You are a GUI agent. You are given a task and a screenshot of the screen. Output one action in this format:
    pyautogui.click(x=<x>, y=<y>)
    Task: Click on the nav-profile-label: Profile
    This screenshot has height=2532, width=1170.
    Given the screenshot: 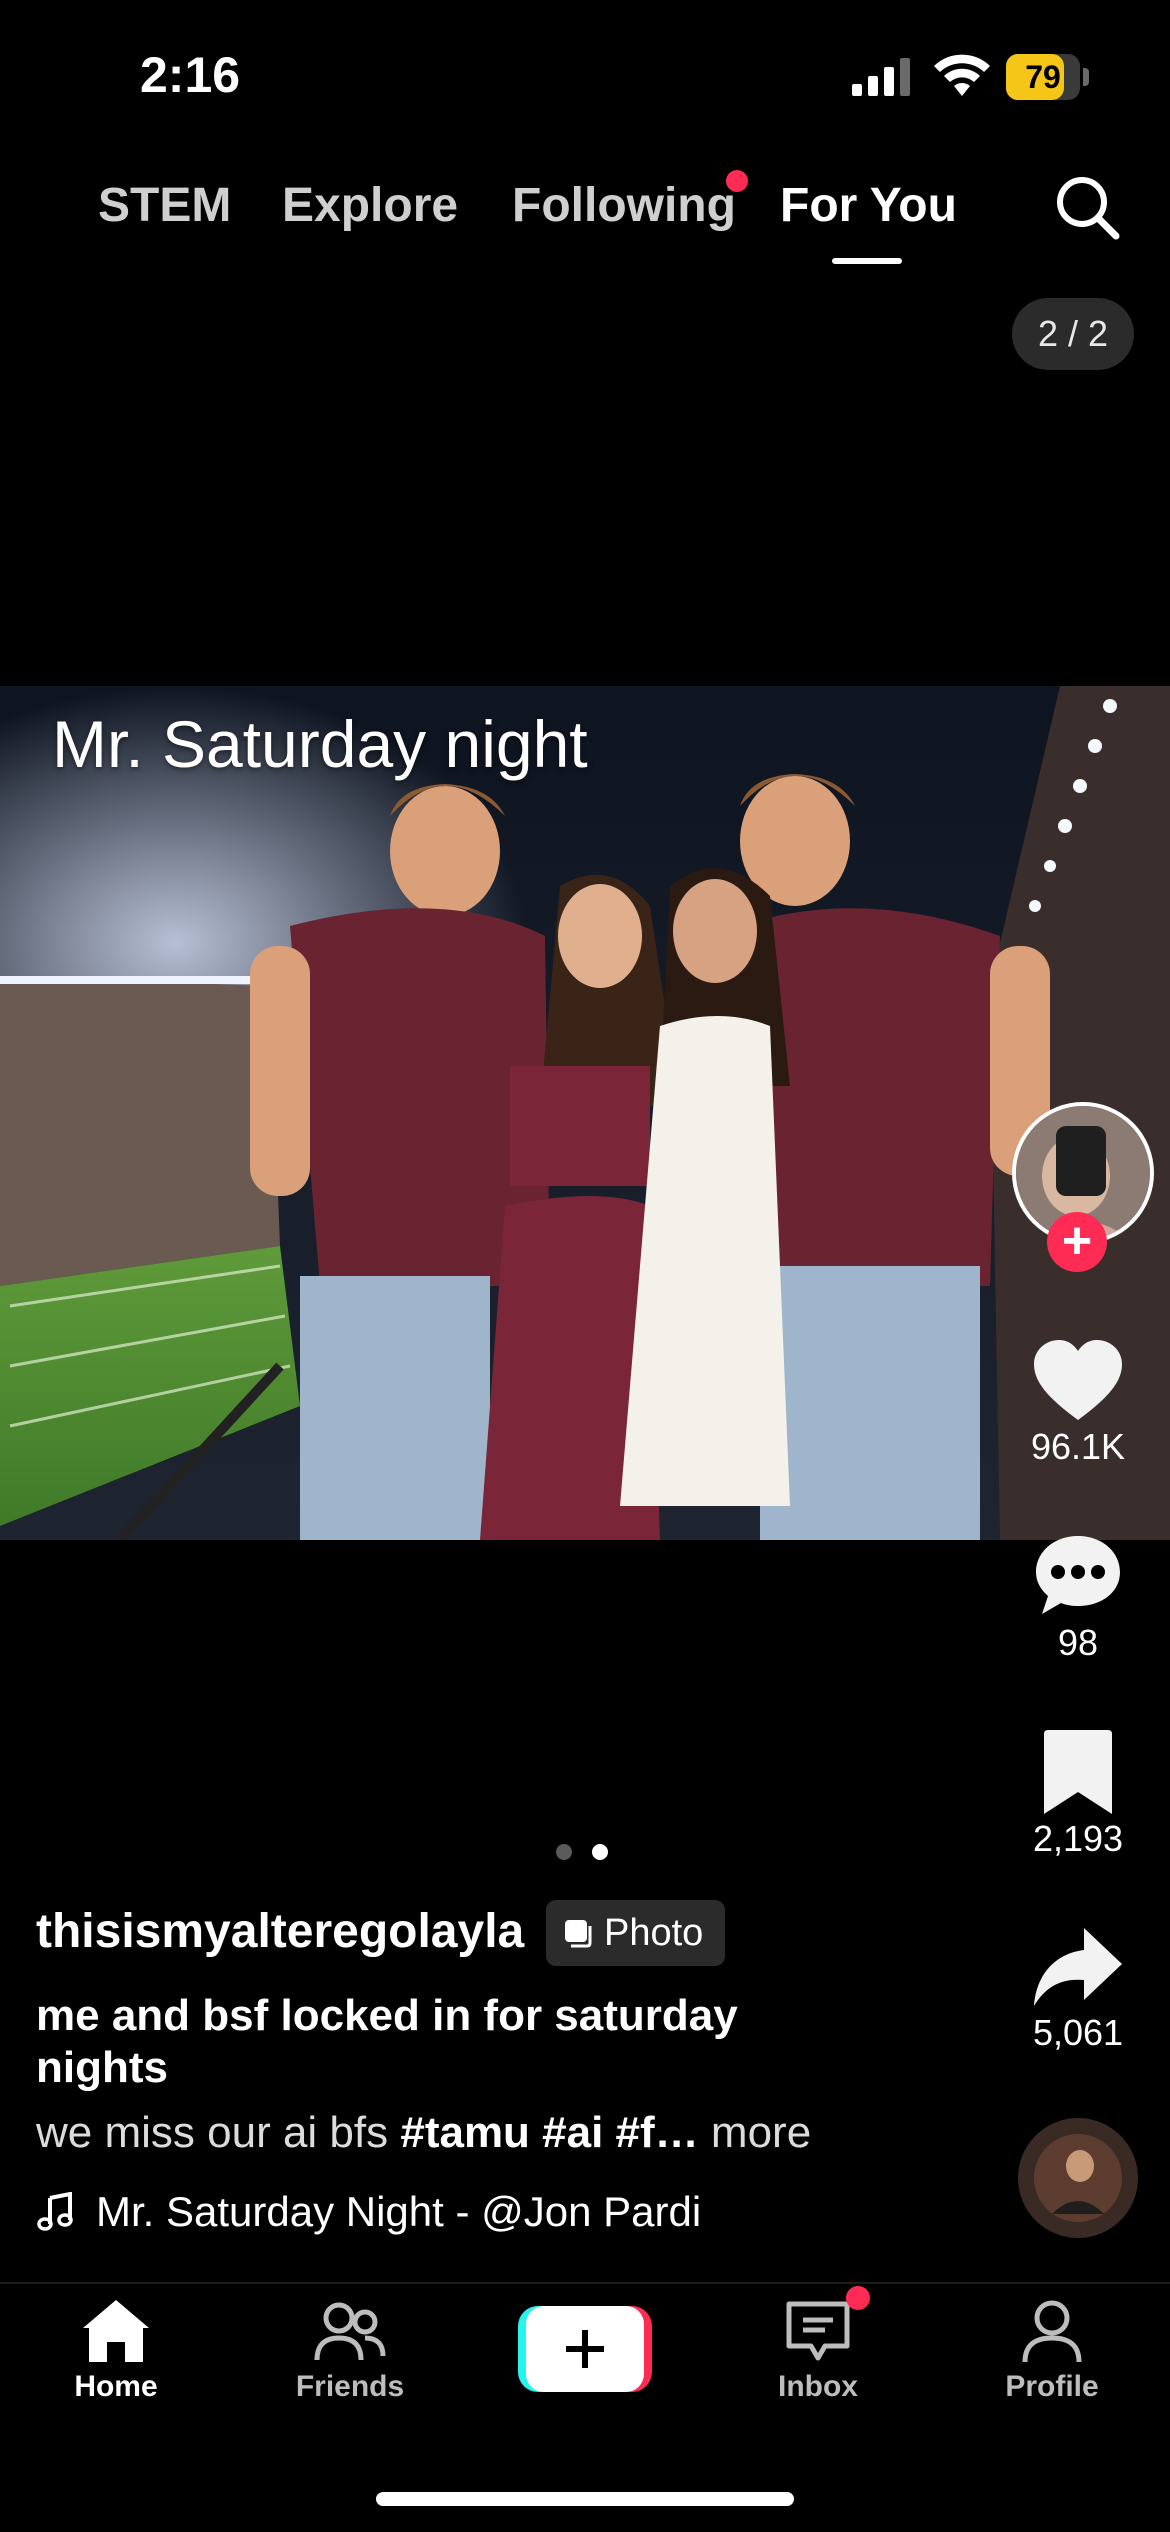 What is the action you would take?
    pyautogui.click(x=1052, y=2386)
    